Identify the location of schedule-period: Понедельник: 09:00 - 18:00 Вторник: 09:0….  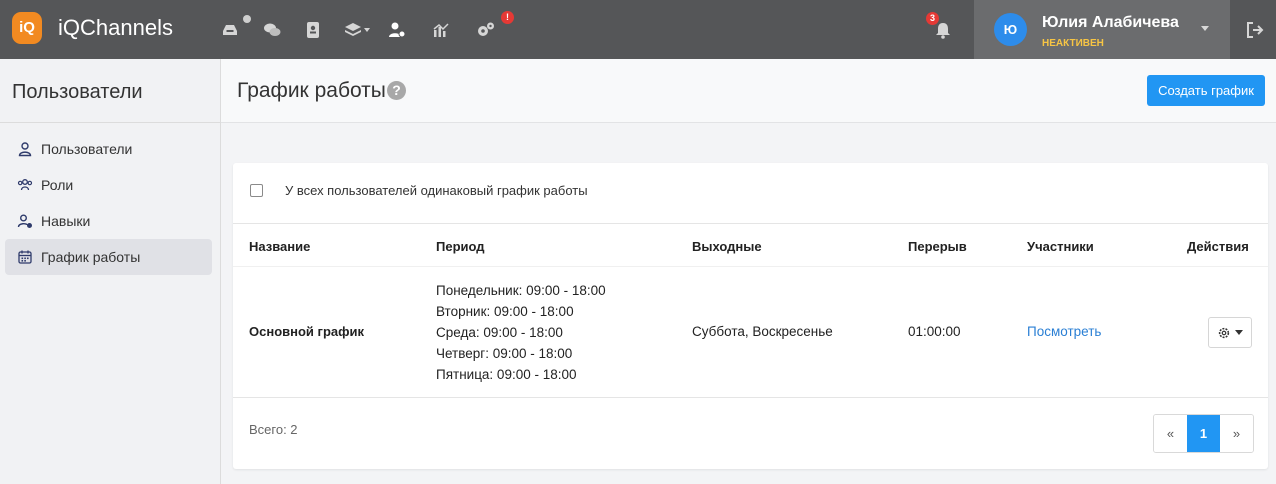
(521, 332).